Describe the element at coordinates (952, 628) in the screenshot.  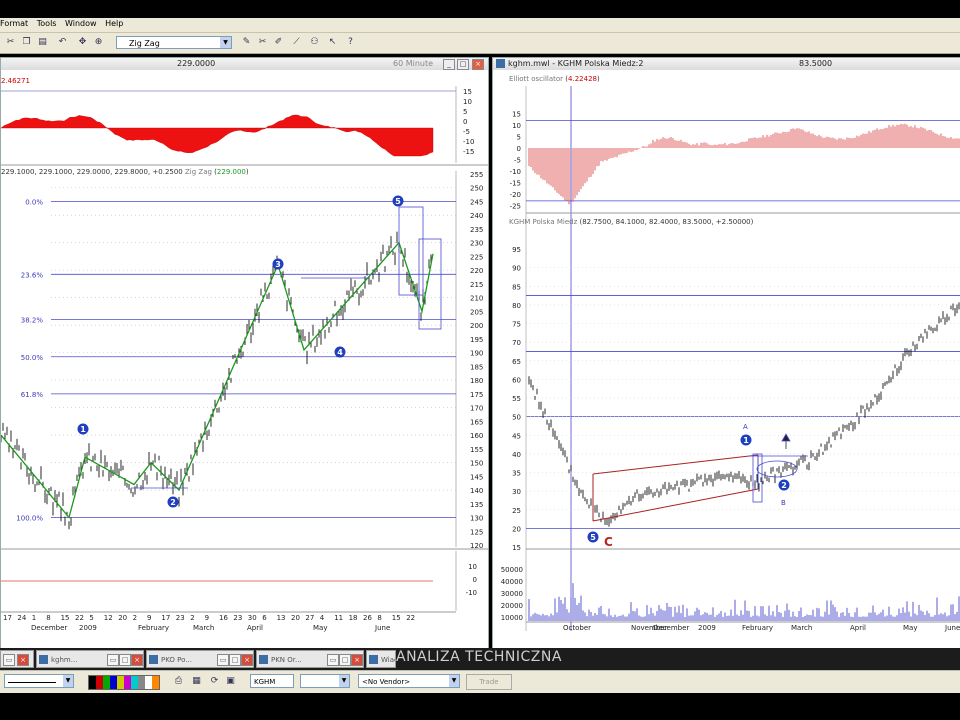
I see `date-month-label: June` at that location.